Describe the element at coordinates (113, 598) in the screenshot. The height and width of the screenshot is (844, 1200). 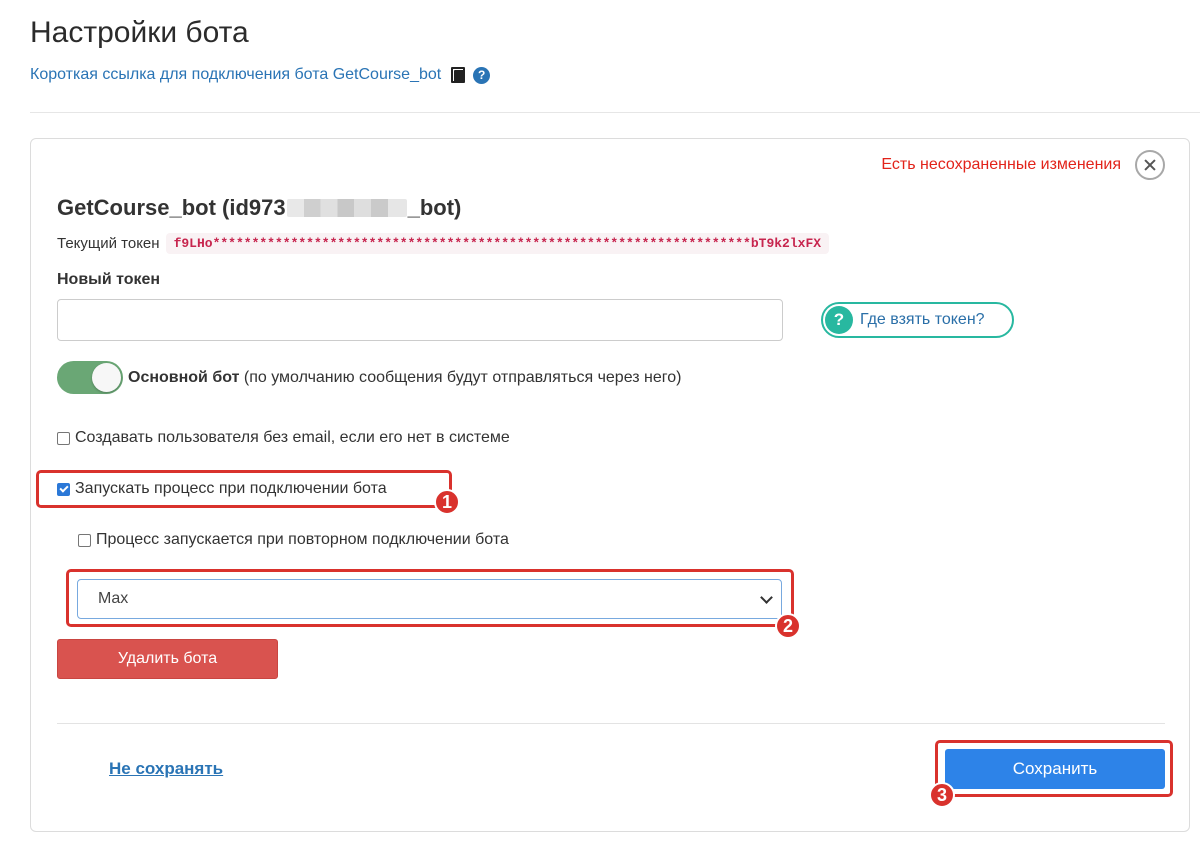
I see `process-select-value: Max` at that location.